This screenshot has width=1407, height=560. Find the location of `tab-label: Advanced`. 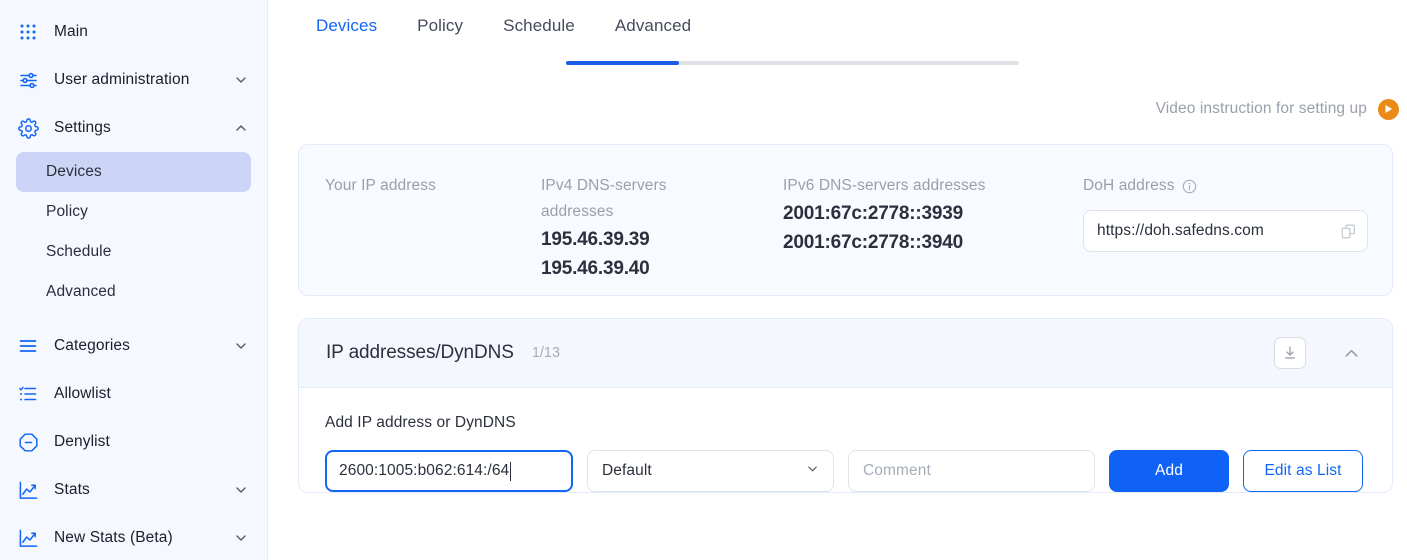

tab-label: Advanced is located at coordinates (653, 25).